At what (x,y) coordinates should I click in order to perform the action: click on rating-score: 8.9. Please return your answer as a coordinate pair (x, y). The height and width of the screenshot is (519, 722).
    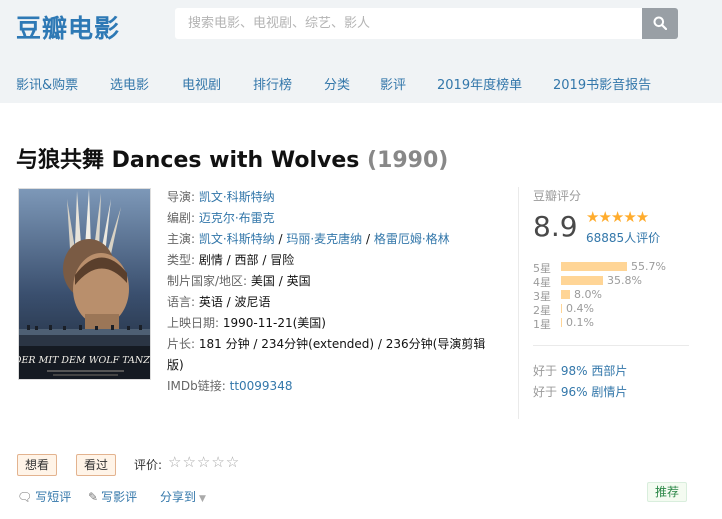
    Looking at the image, I should click on (555, 226).